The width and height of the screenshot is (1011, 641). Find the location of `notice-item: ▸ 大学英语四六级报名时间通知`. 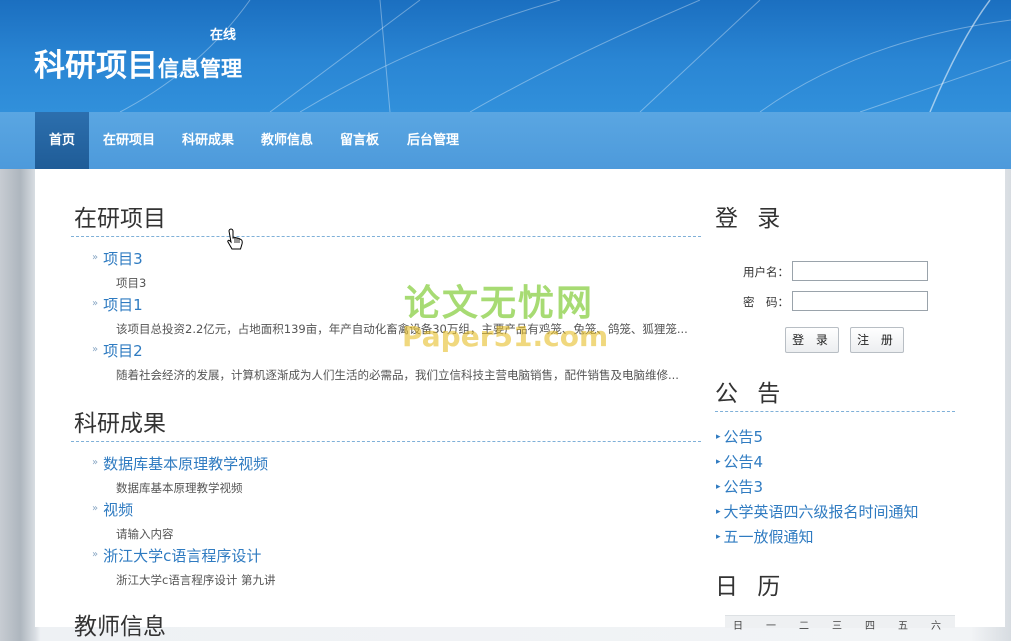

notice-item: ▸ 大学英语四六级报名时间通知 is located at coordinates (817, 511).